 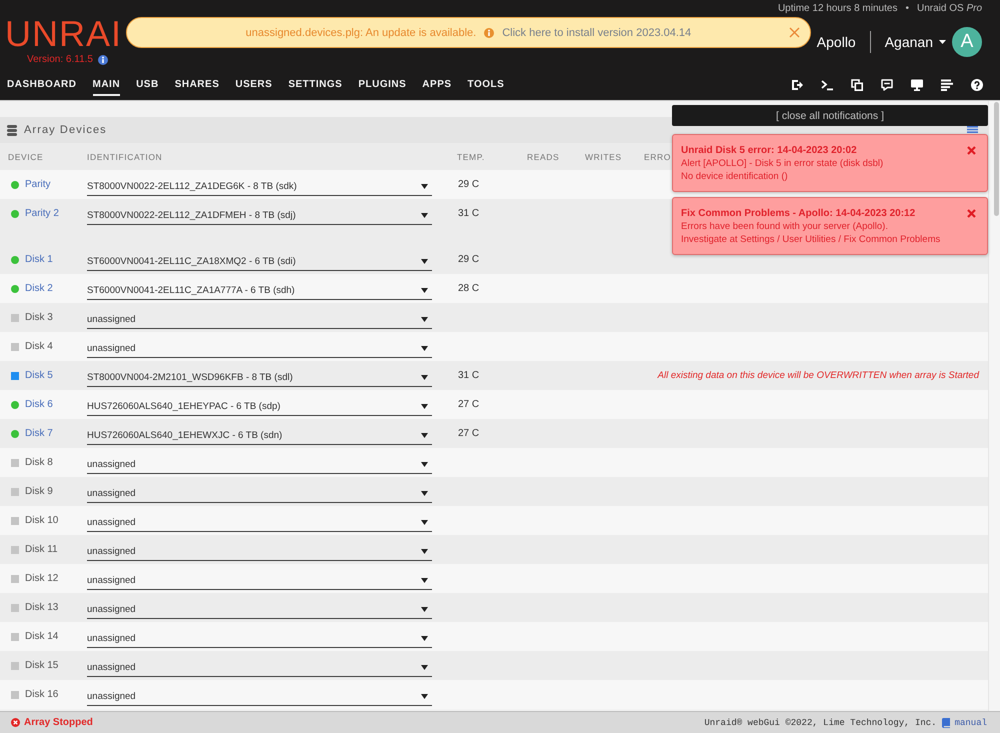 I want to click on notification-title: Fix Common Problems - Apollo: 14-04-2023 20:12, so click(x=798, y=213).